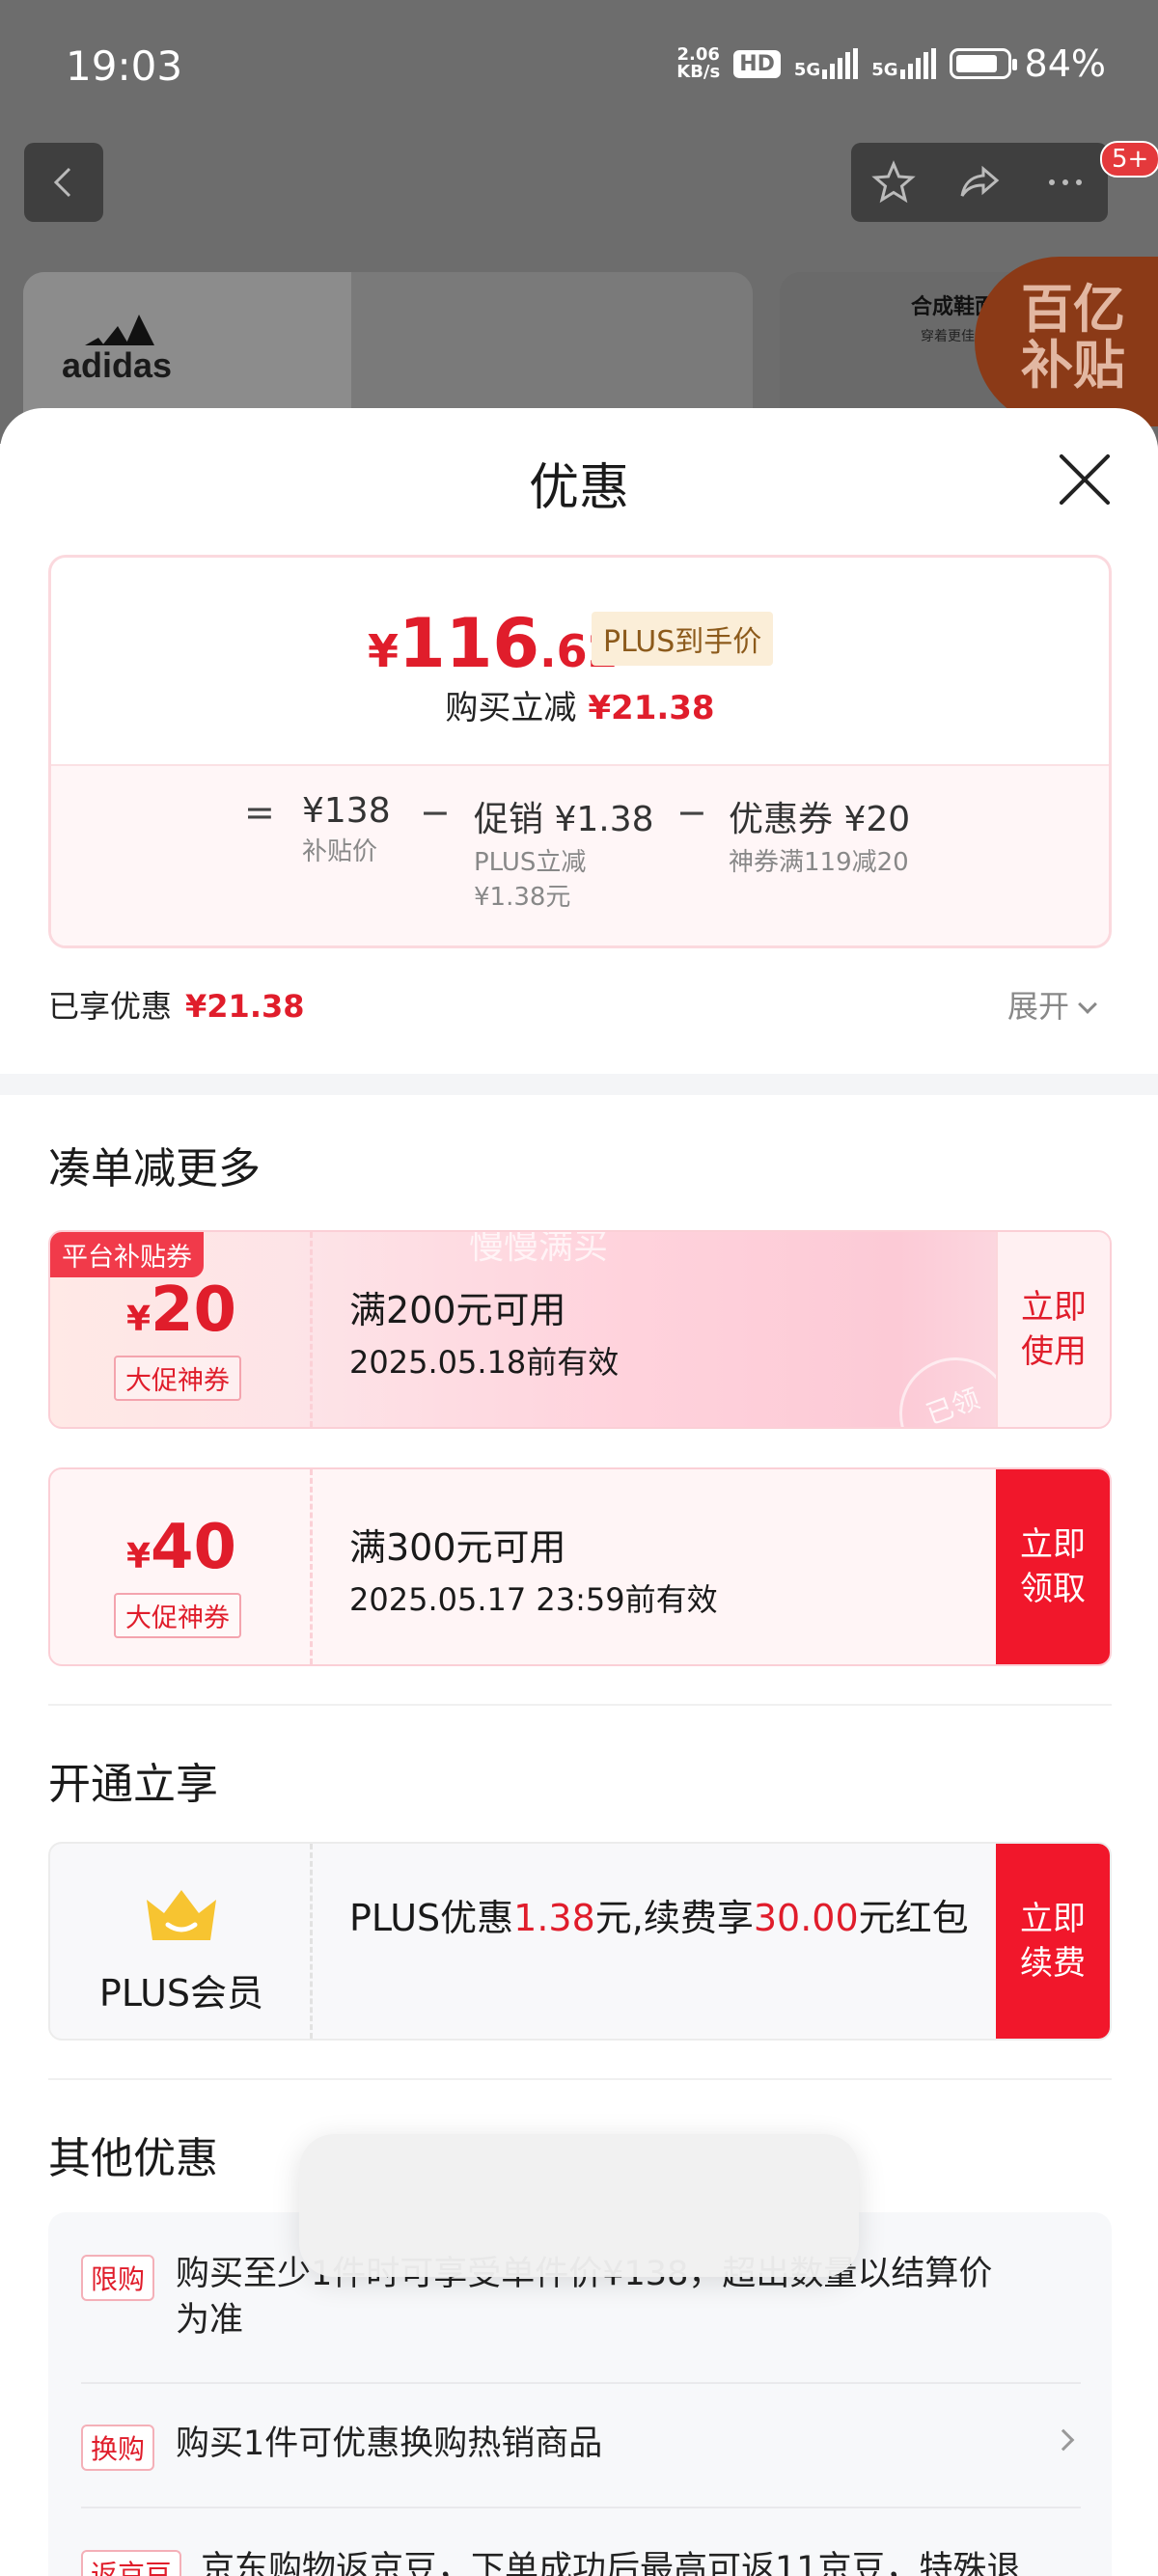 This screenshot has width=1158, height=2576. I want to click on plus-text-2: 元,续费享, so click(674, 1918).